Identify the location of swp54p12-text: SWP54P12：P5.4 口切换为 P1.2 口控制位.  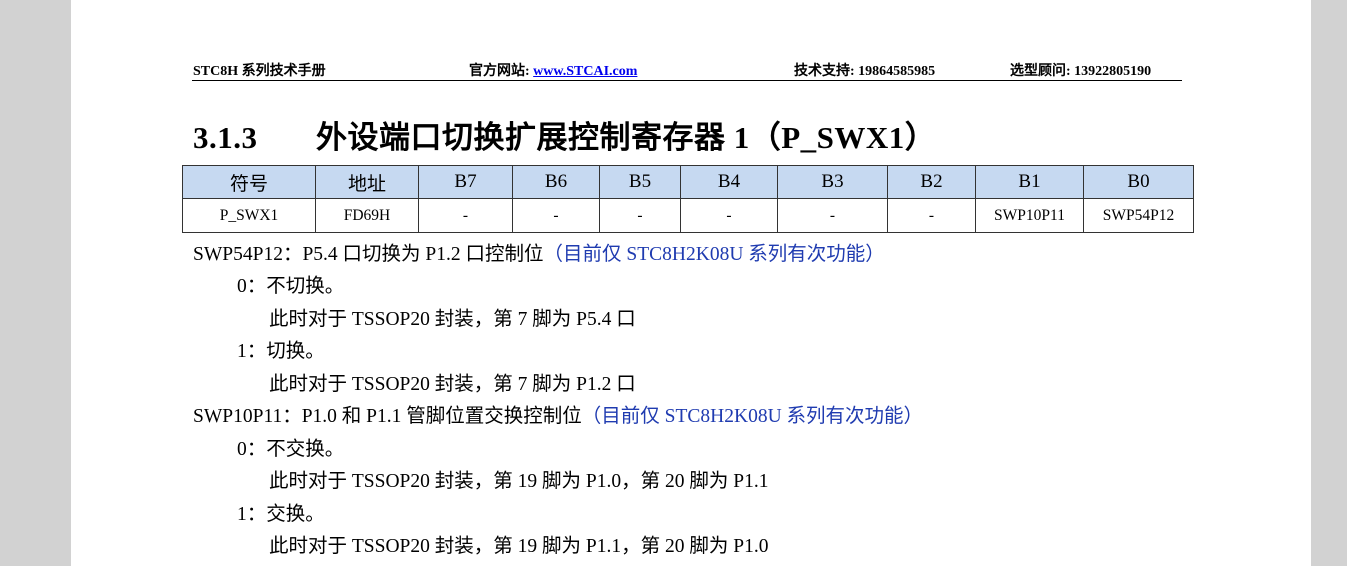
(368, 254).